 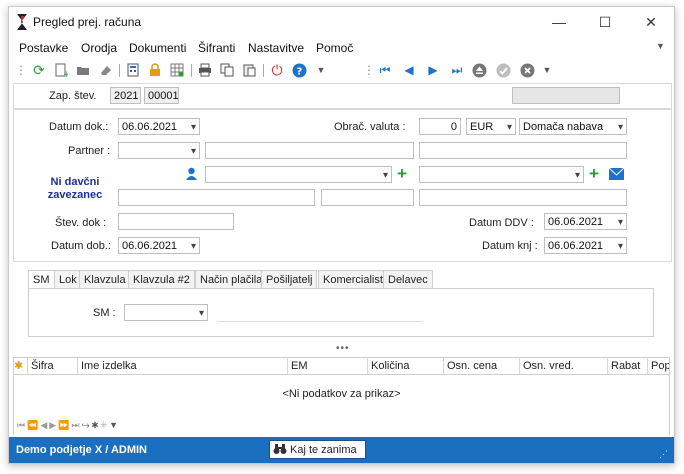 What do you see at coordinates (43, 48) in the screenshot?
I see `menu-postavke: Postavke` at bounding box center [43, 48].